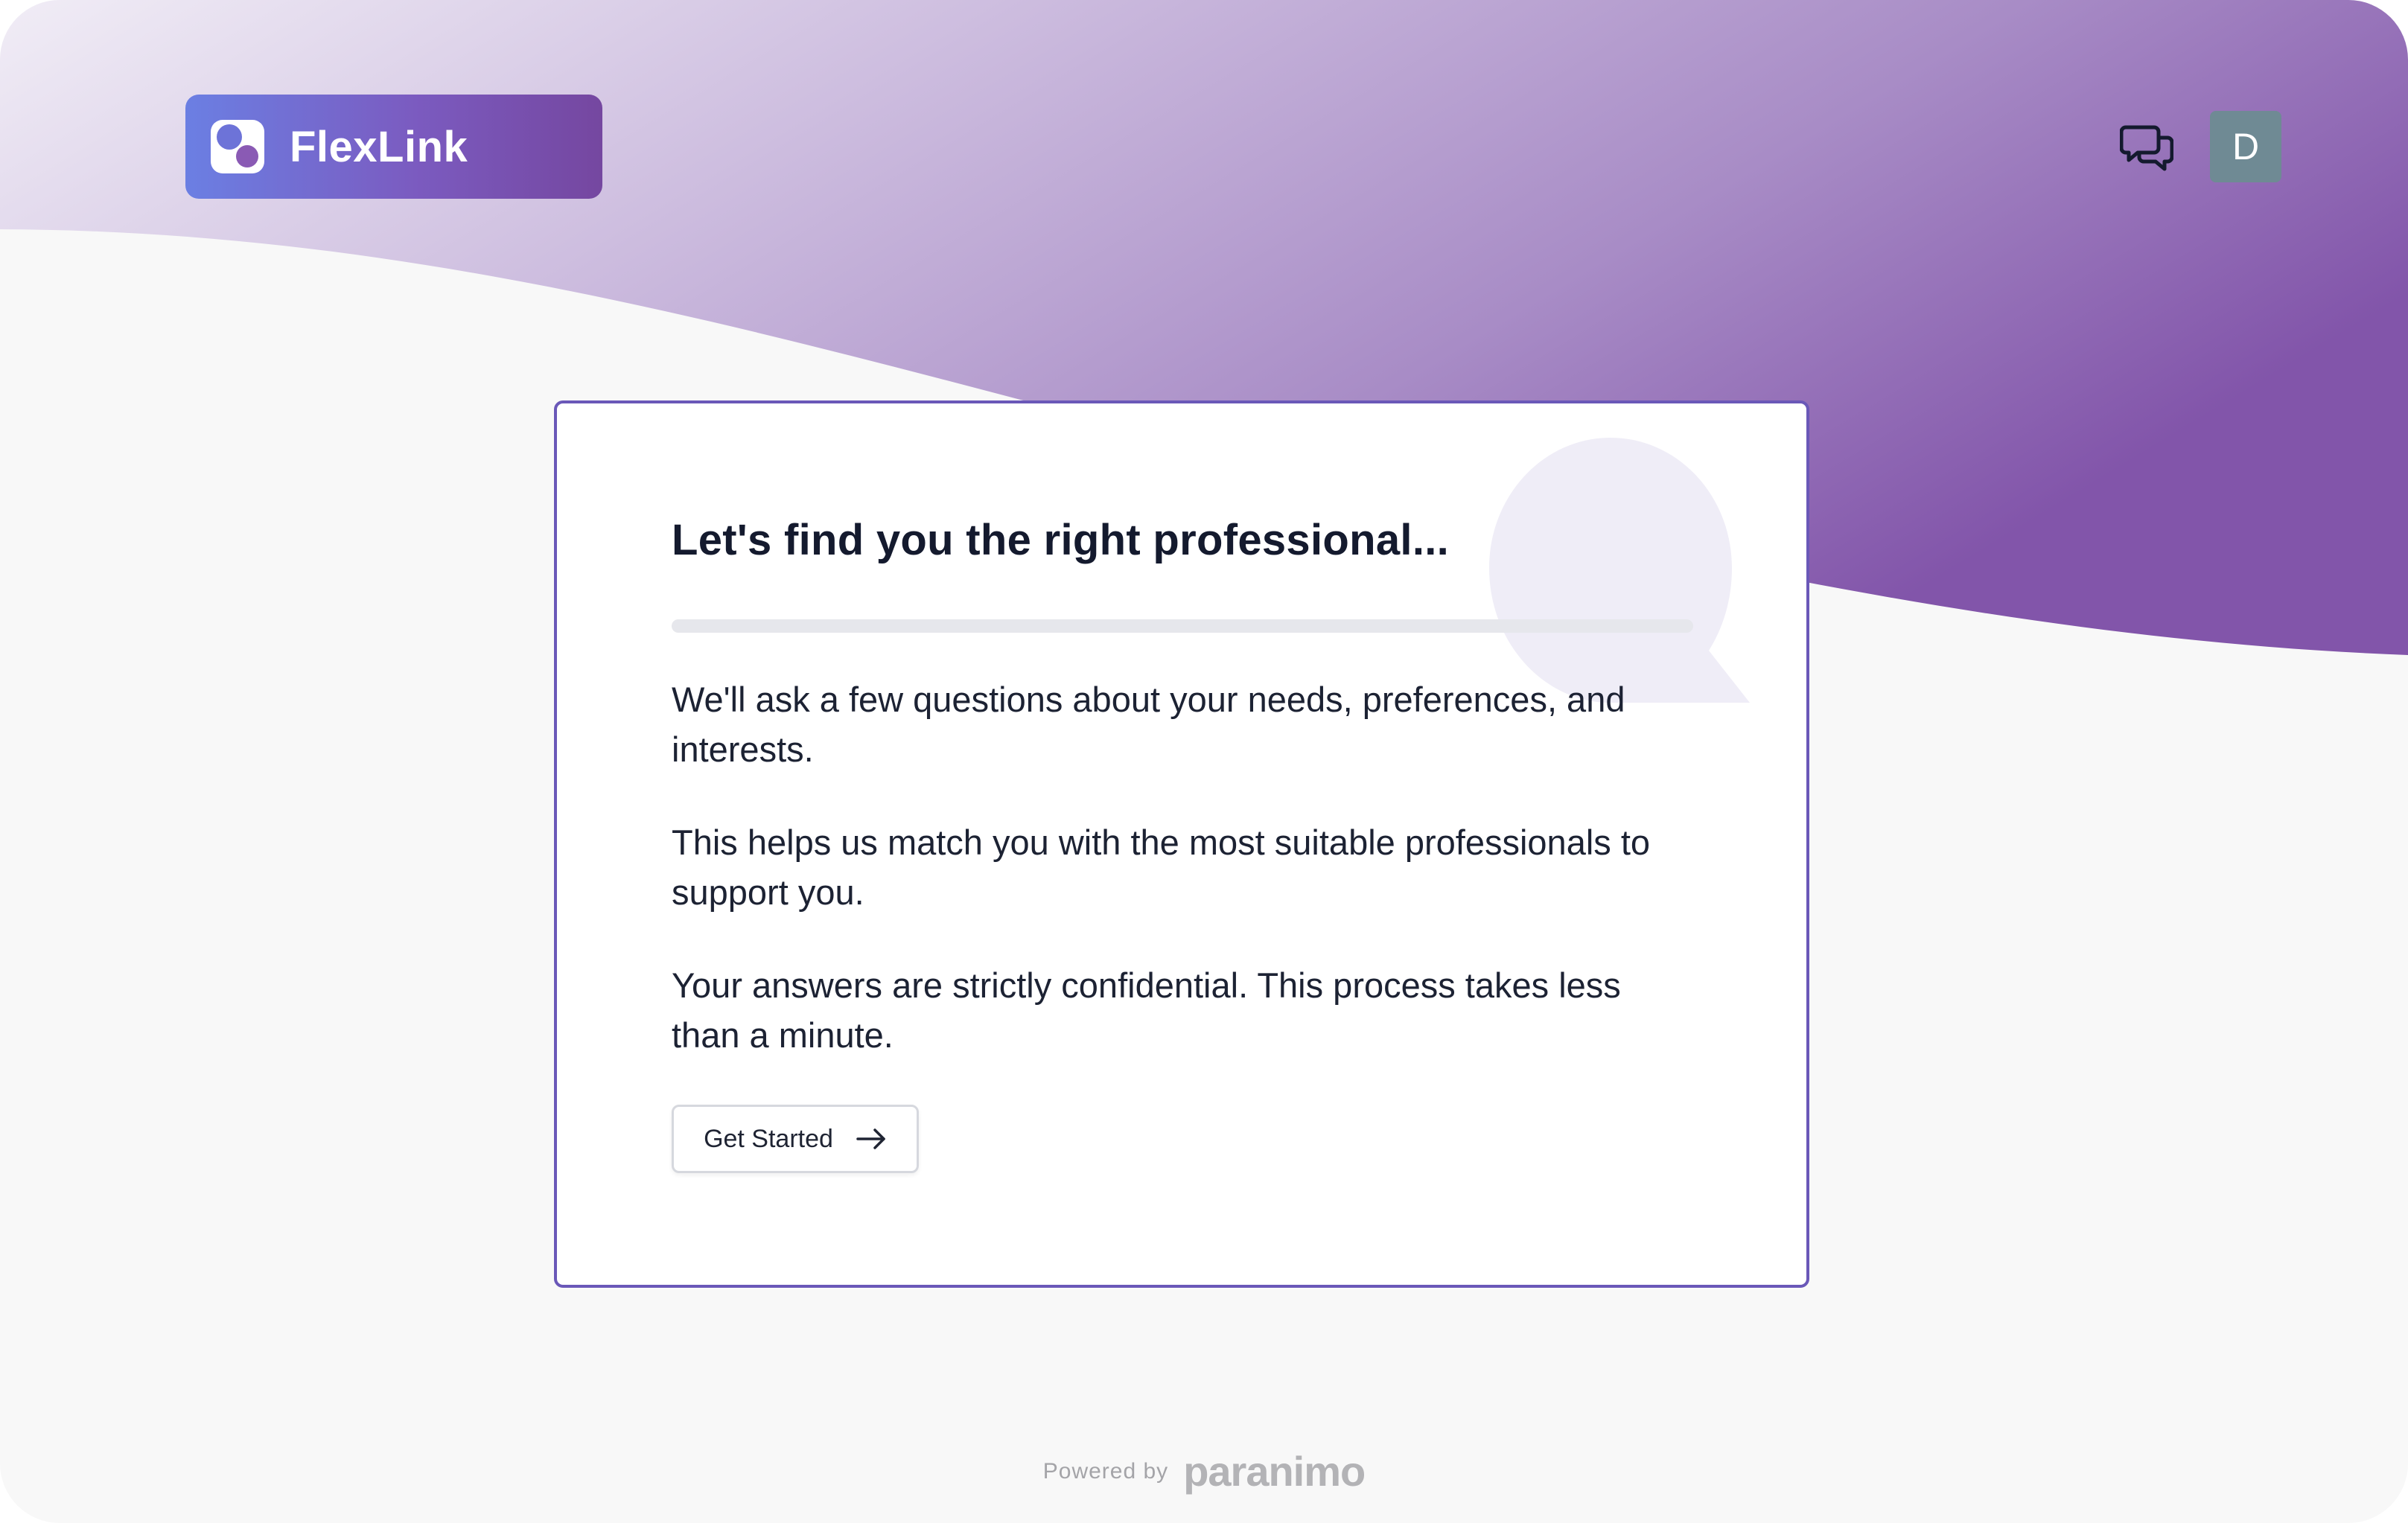 This screenshot has width=2408, height=1523. Describe the element at coordinates (237, 146) in the screenshot. I see `flexlink-logo-icon` at that location.